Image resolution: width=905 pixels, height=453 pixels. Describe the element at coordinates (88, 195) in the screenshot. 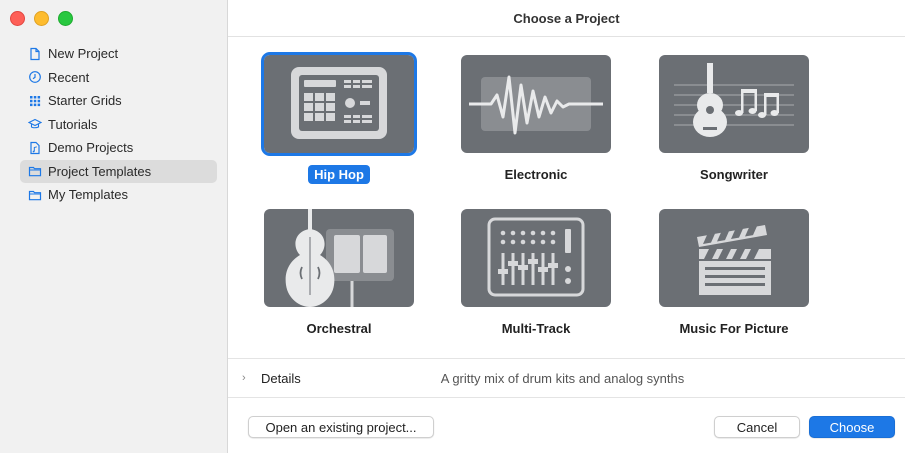

I see `sidebar-item-label: My Templates` at that location.